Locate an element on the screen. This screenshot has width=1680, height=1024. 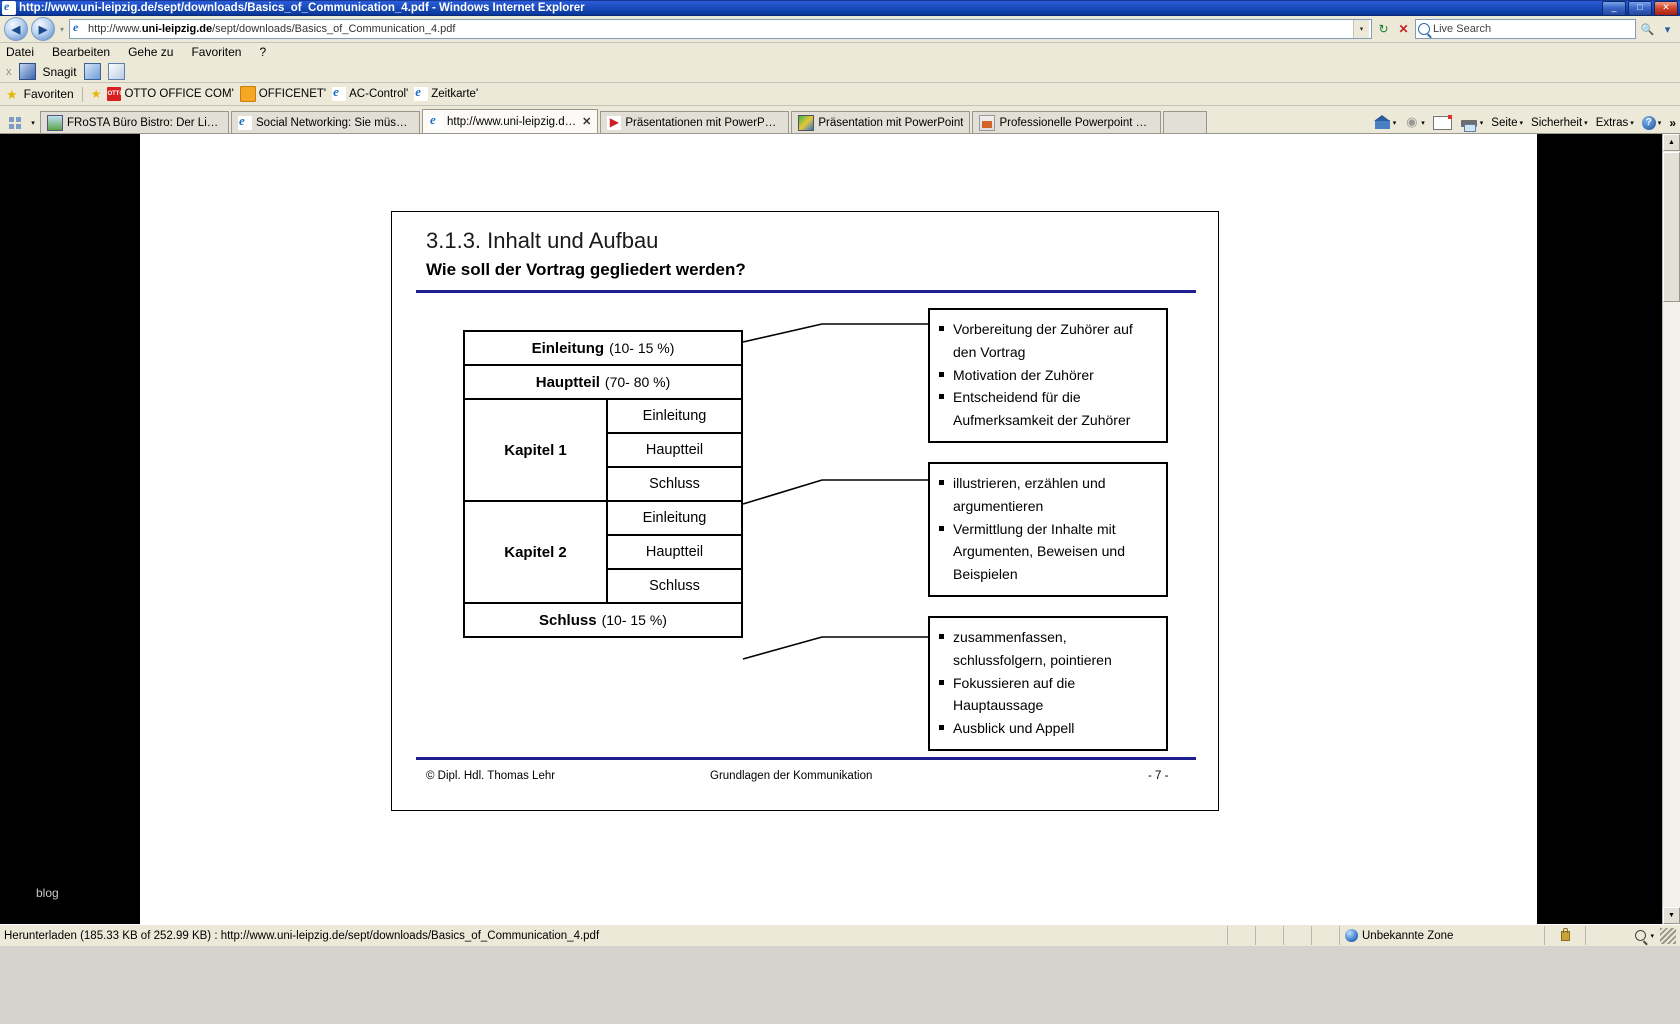
url-host: uni-leipzig.de is located at coordinates (177, 29).